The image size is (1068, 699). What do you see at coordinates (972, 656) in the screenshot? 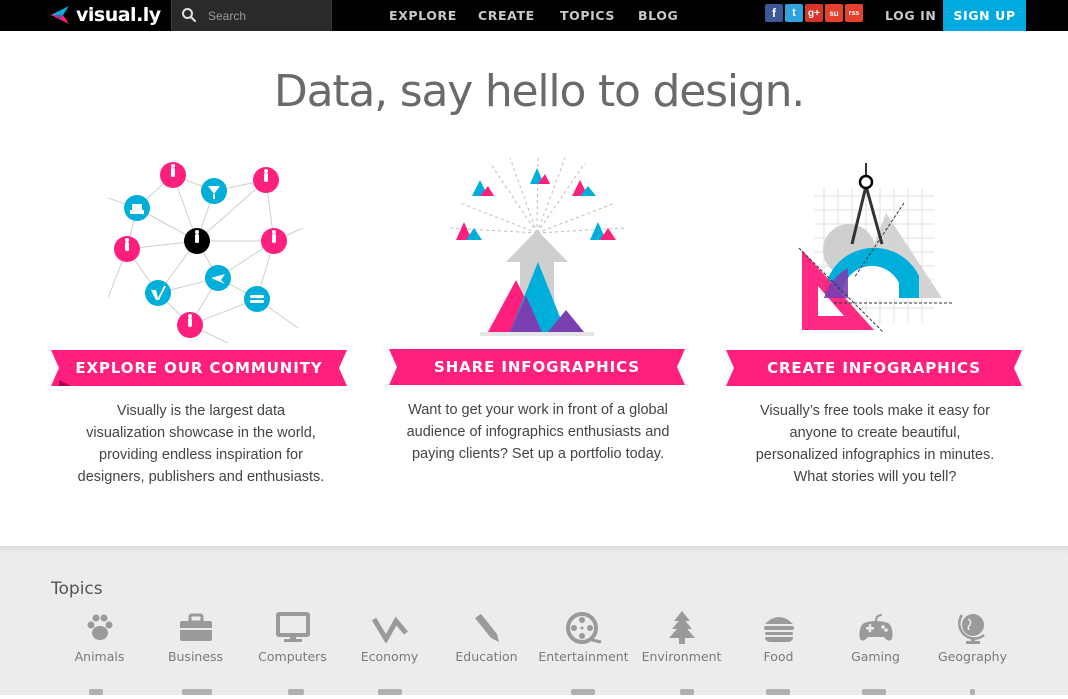
I see `topic-label: Geography` at bounding box center [972, 656].